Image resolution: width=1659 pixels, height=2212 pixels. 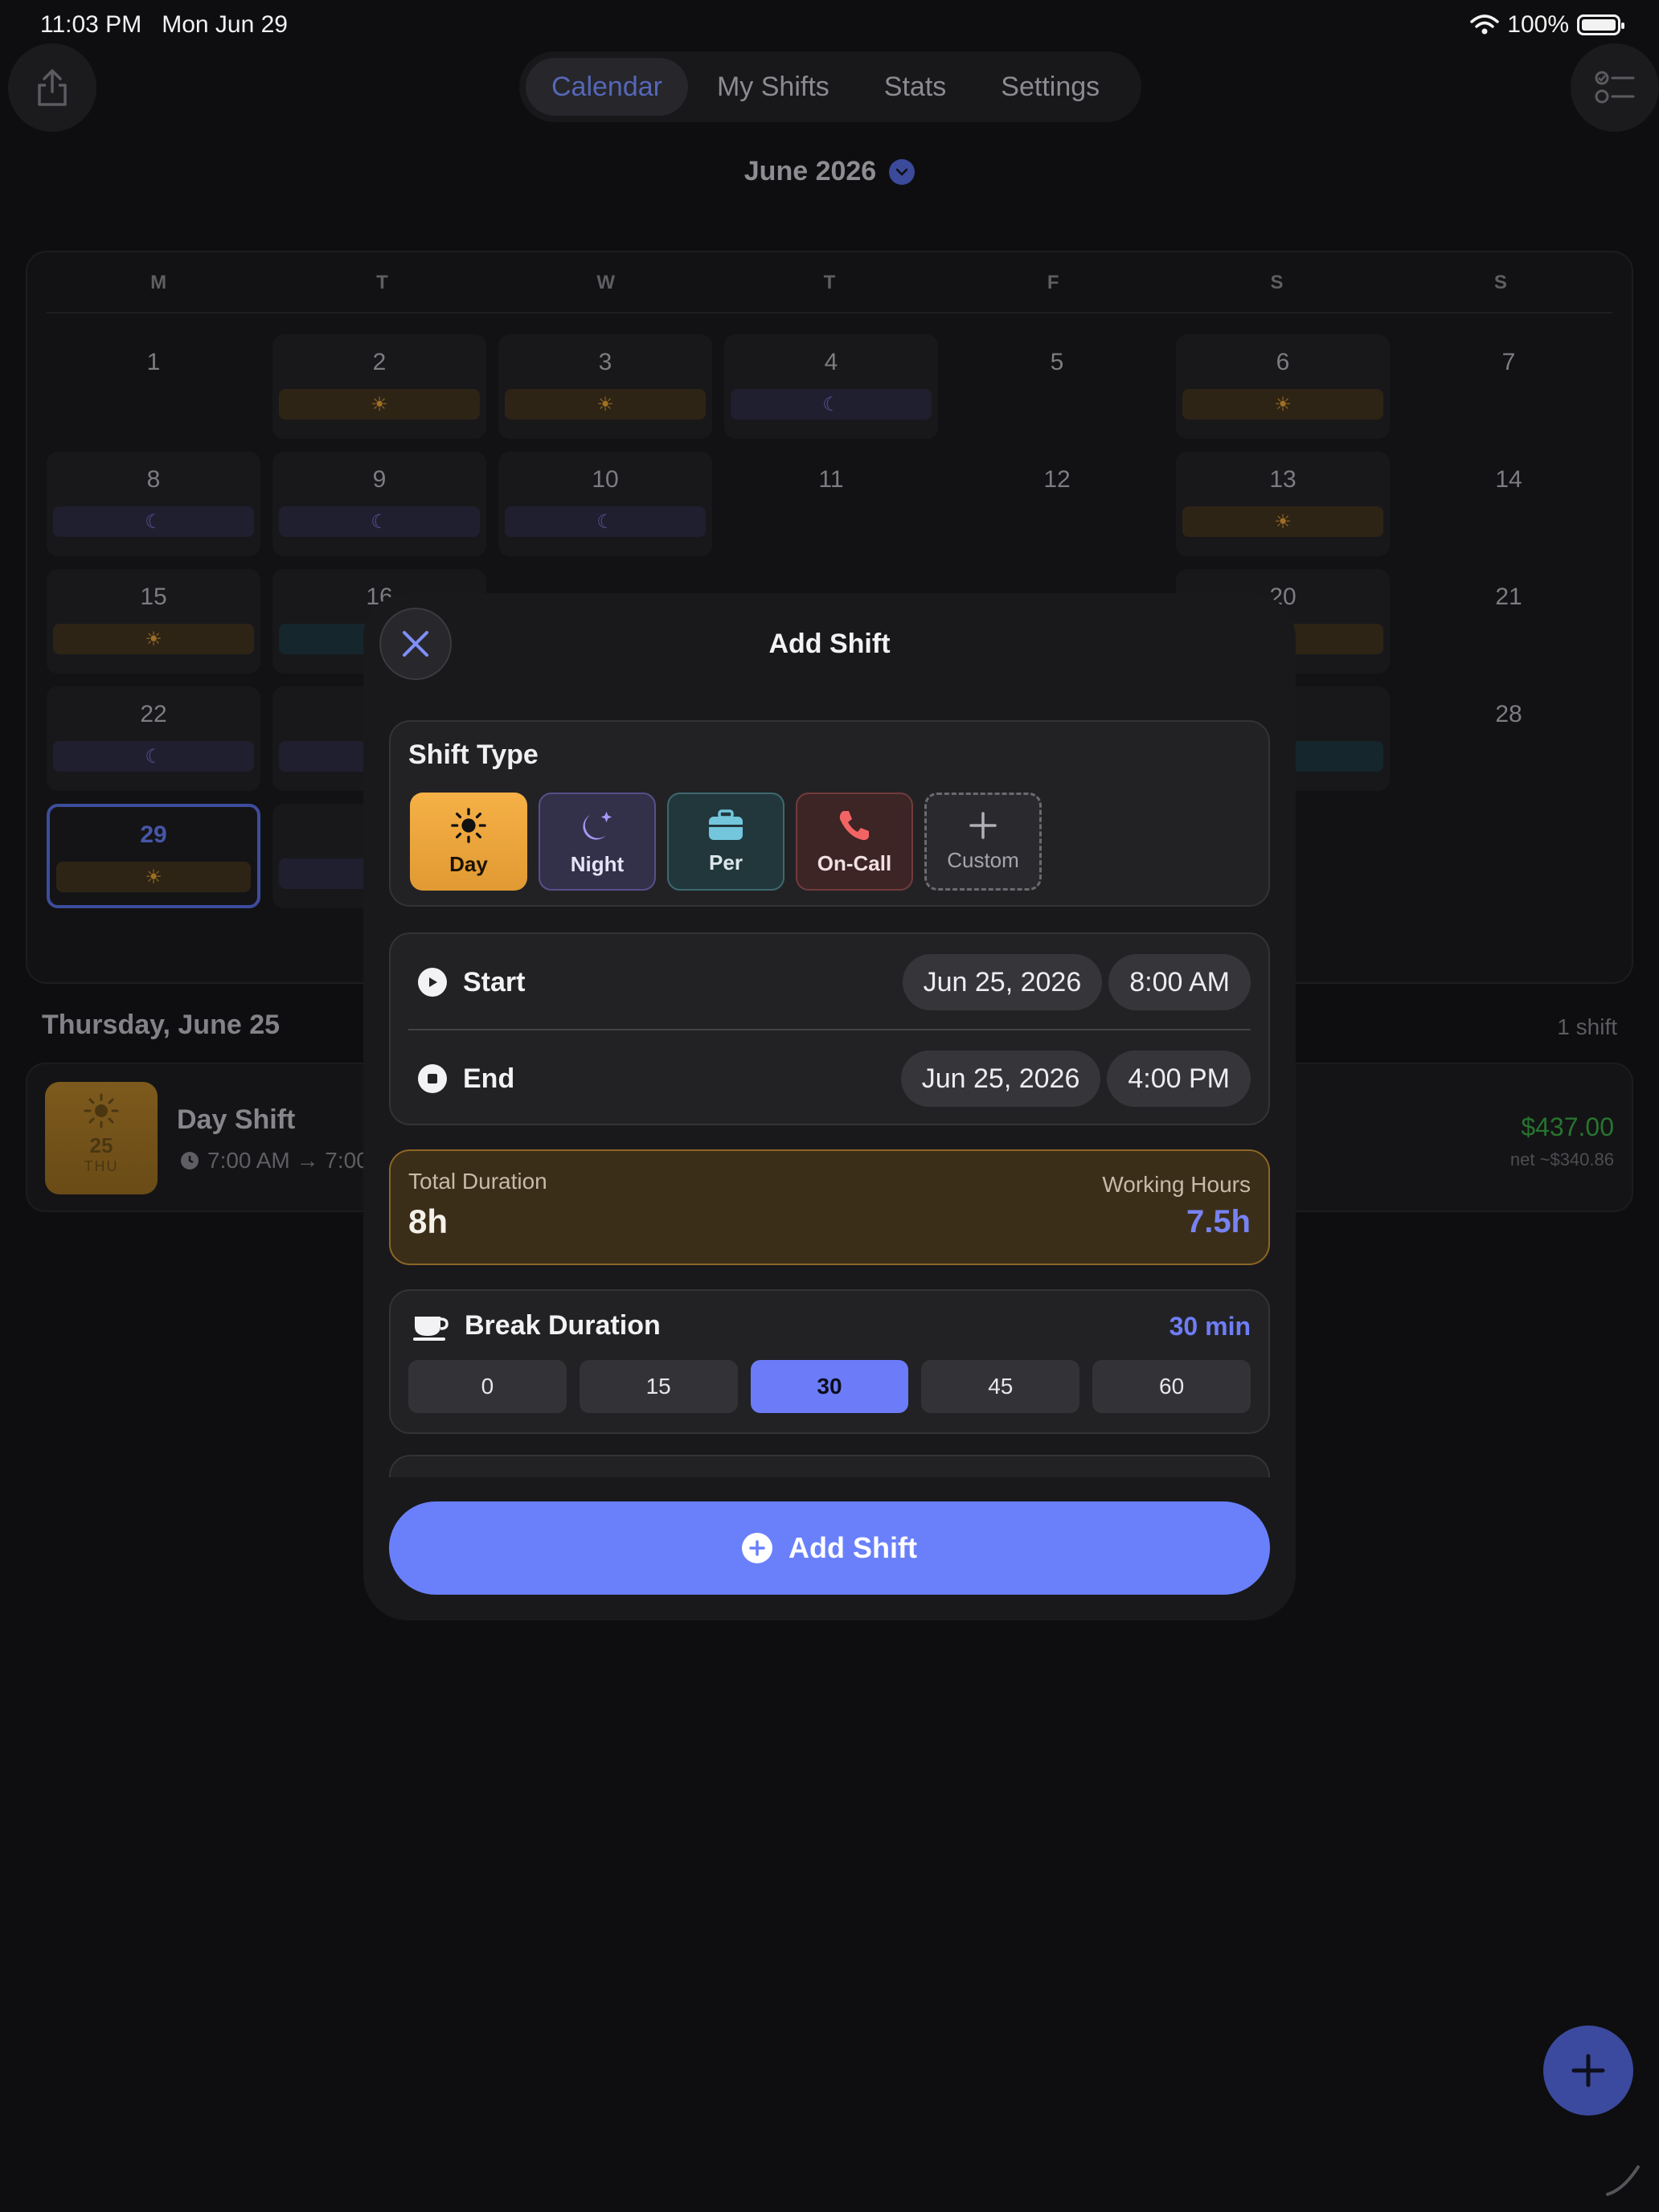 I want to click on phone-icon, so click(x=854, y=825).